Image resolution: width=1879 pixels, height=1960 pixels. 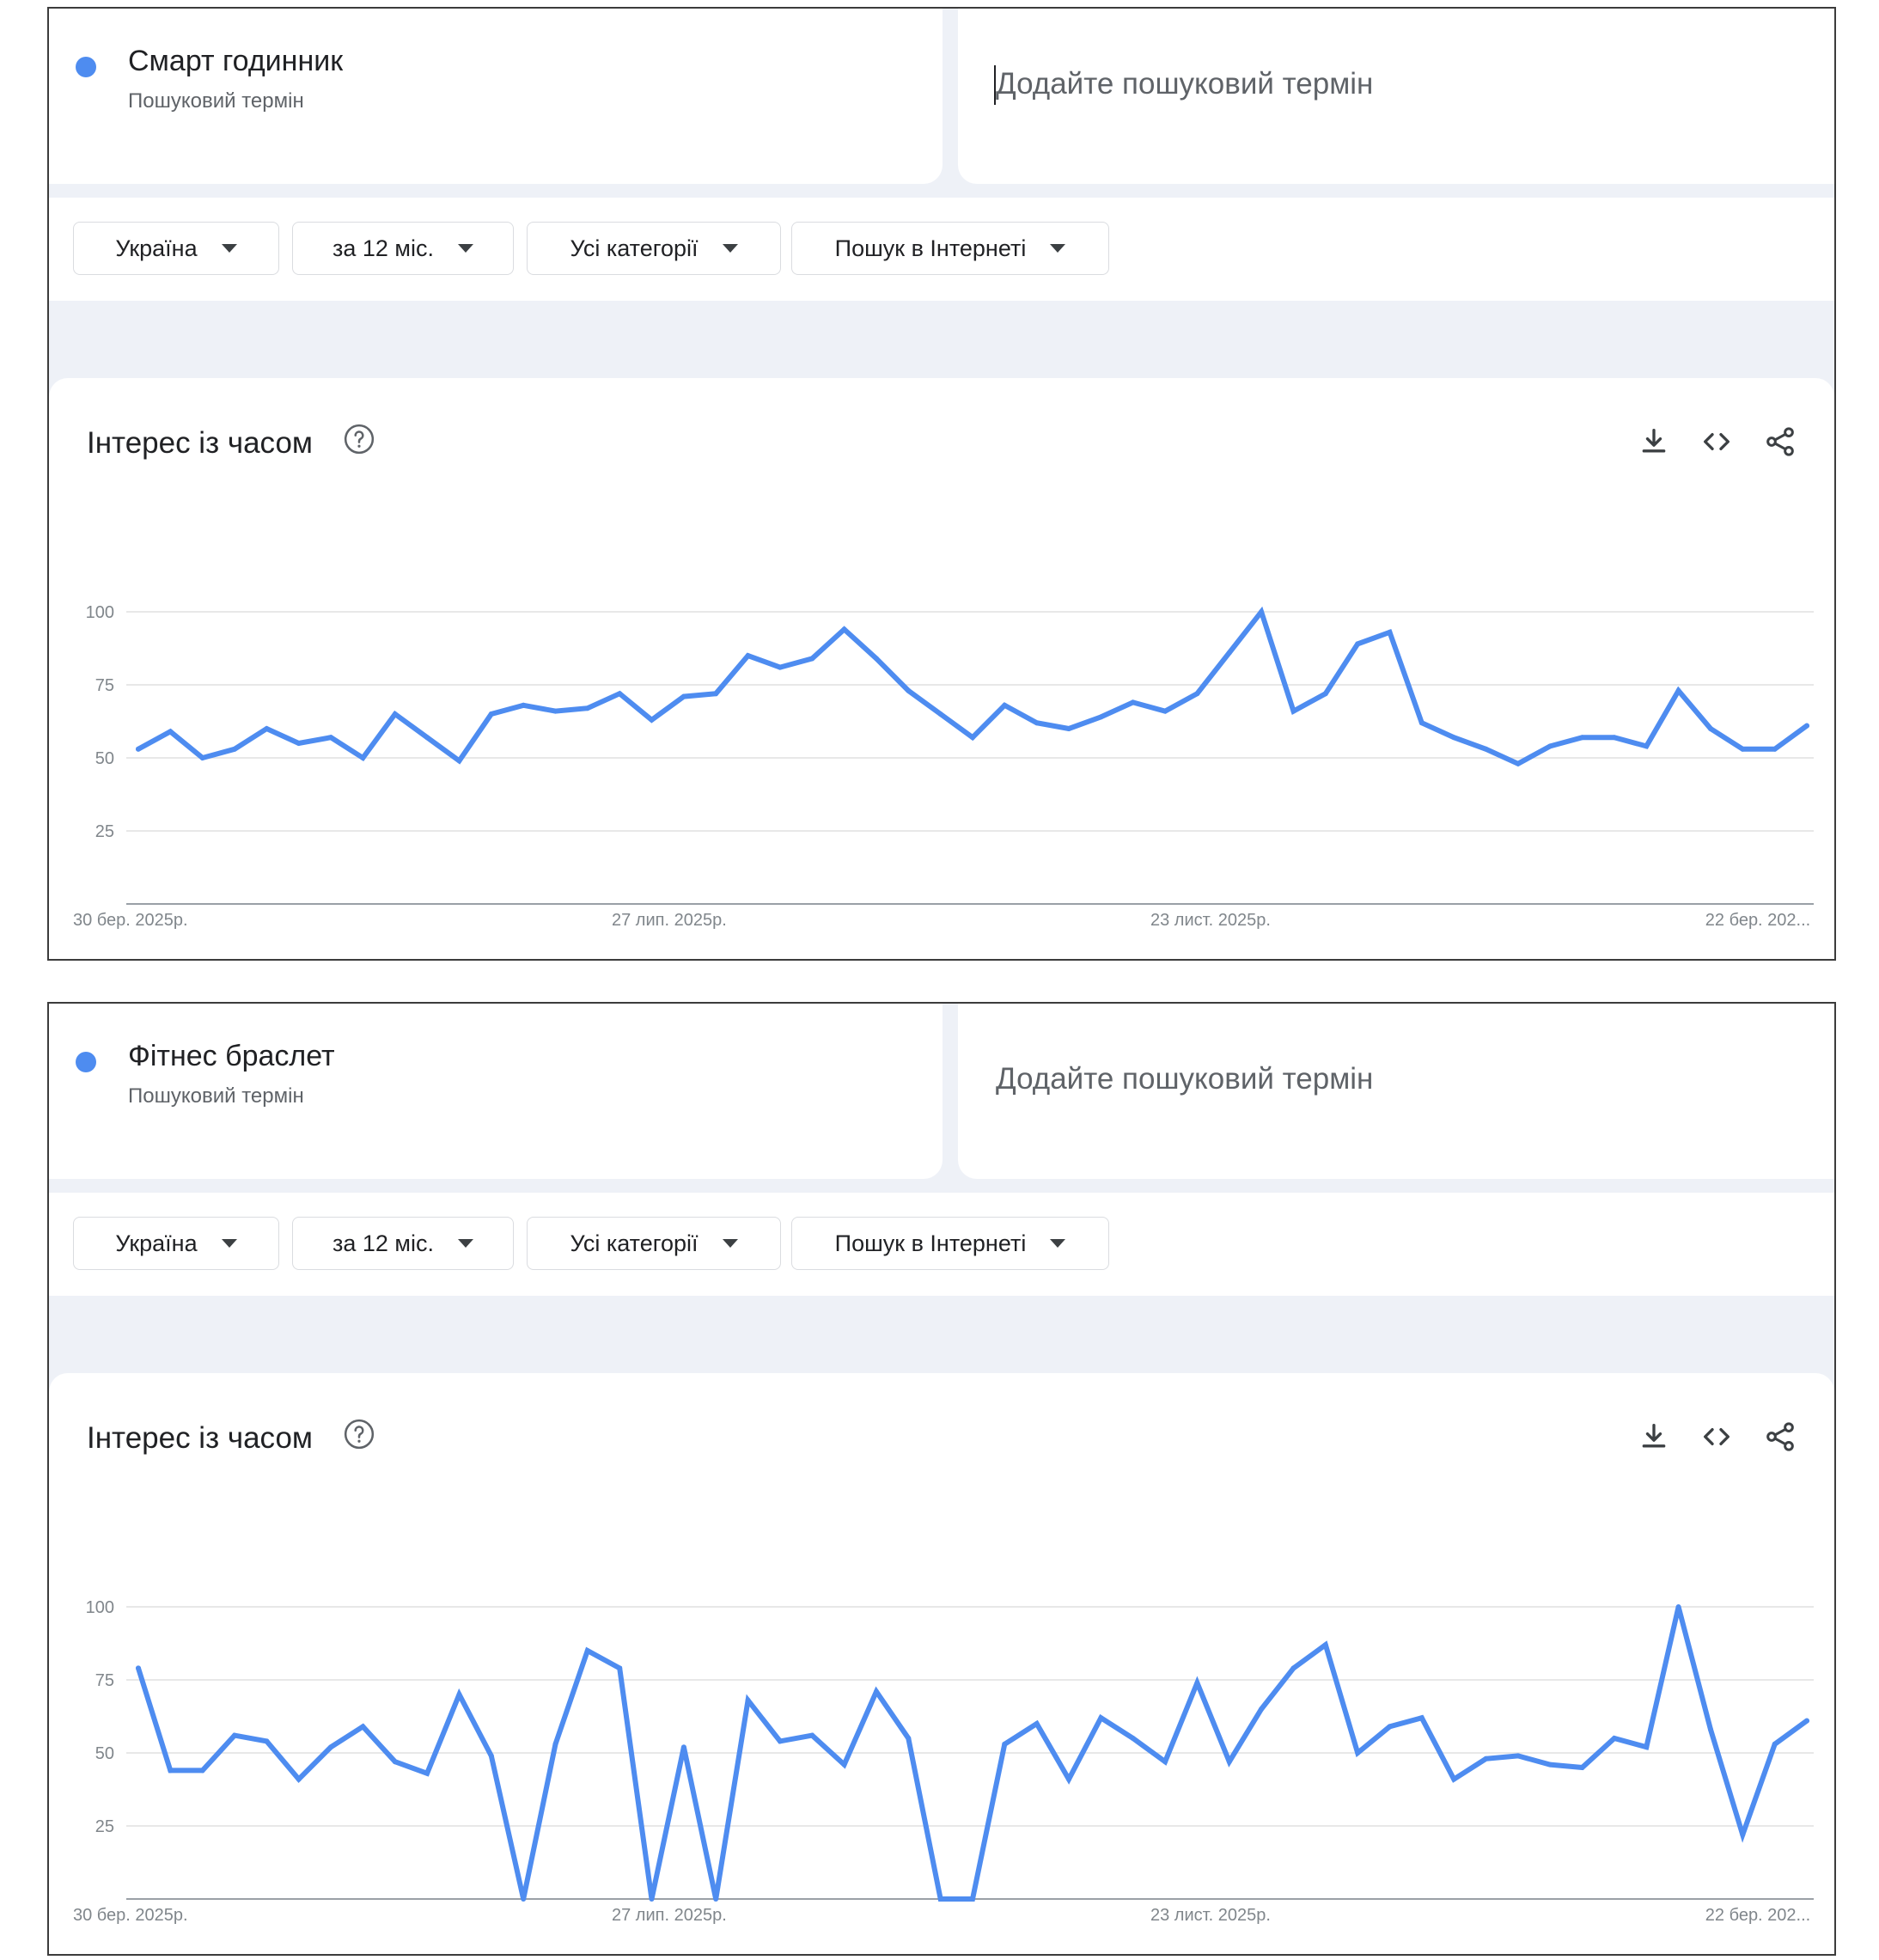 I want to click on search-term-card: Смарт годинник Пошуковий термін, so click(x=496, y=96).